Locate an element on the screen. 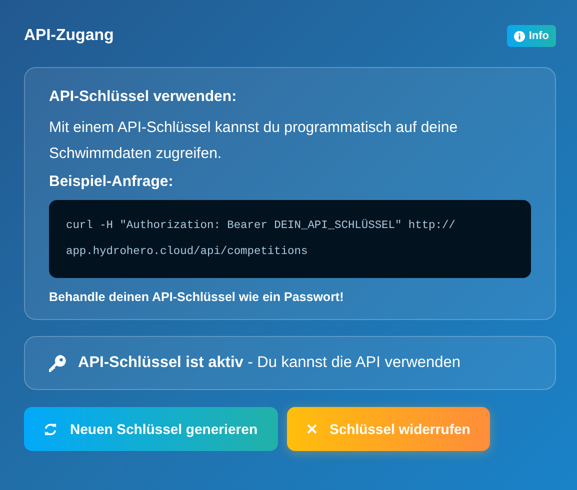 The image size is (577, 490). description-text: Mit einem API-Schlüssel kannst du programmatisch auf deine Schwimmdaten zugreifen. is located at coordinates (254, 141).